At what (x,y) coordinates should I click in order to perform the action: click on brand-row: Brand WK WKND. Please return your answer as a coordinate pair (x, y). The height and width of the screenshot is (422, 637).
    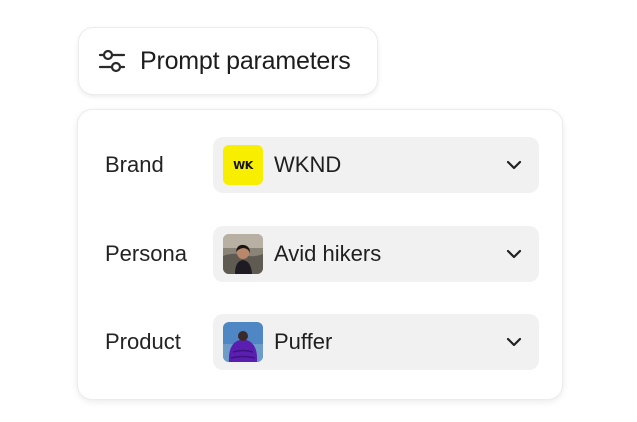
    Looking at the image, I should click on (320, 165).